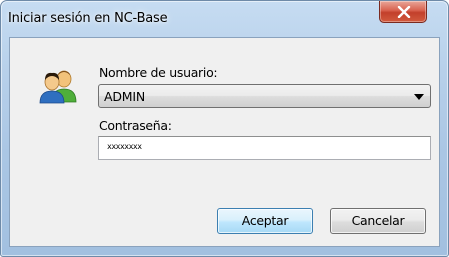 The height and width of the screenshot is (257, 449). What do you see at coordinates (264, 96) in the screenshot?
I see `username-select: ADMIN` at bounding box center [264, 96].